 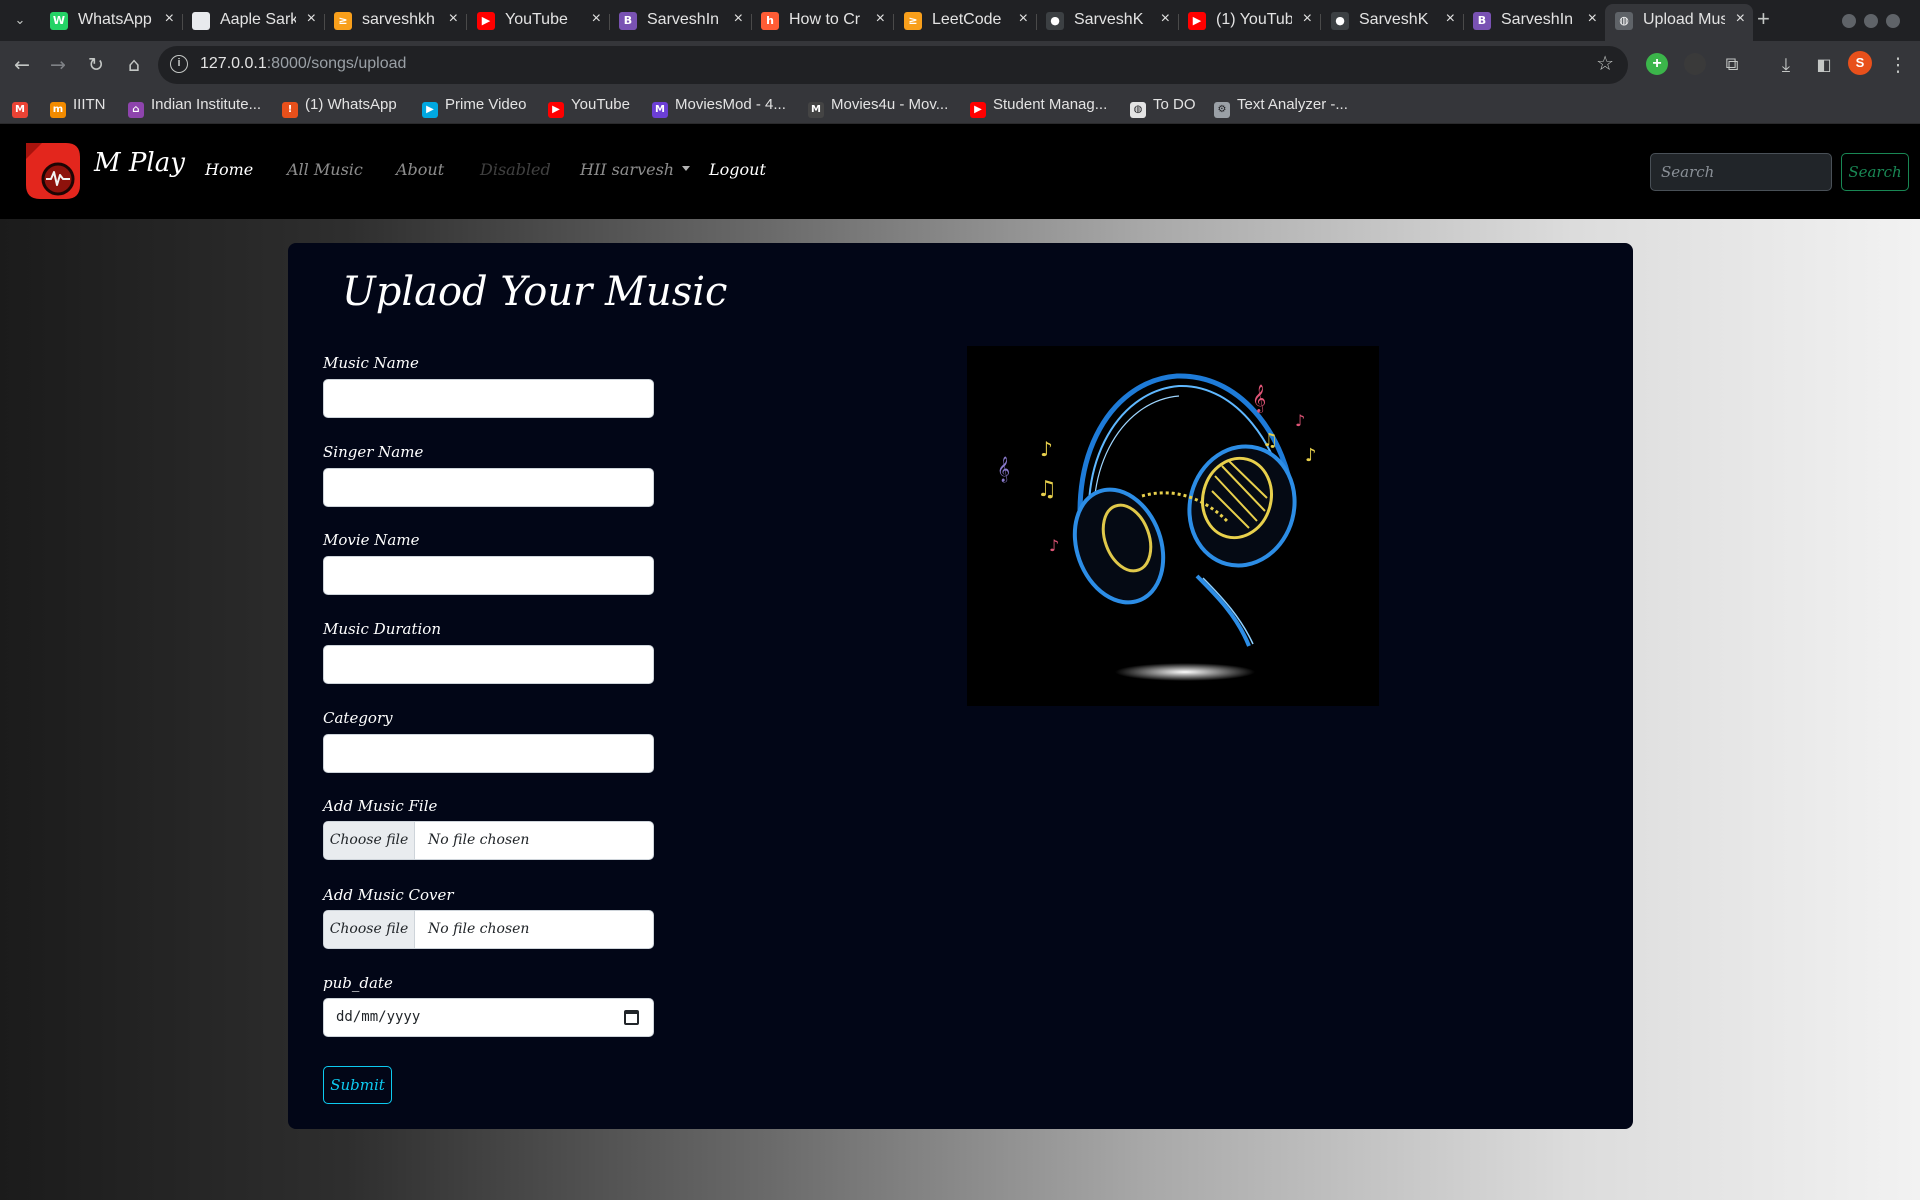 I want to click on nav-logout: Logout, so click(x=737, y=169).